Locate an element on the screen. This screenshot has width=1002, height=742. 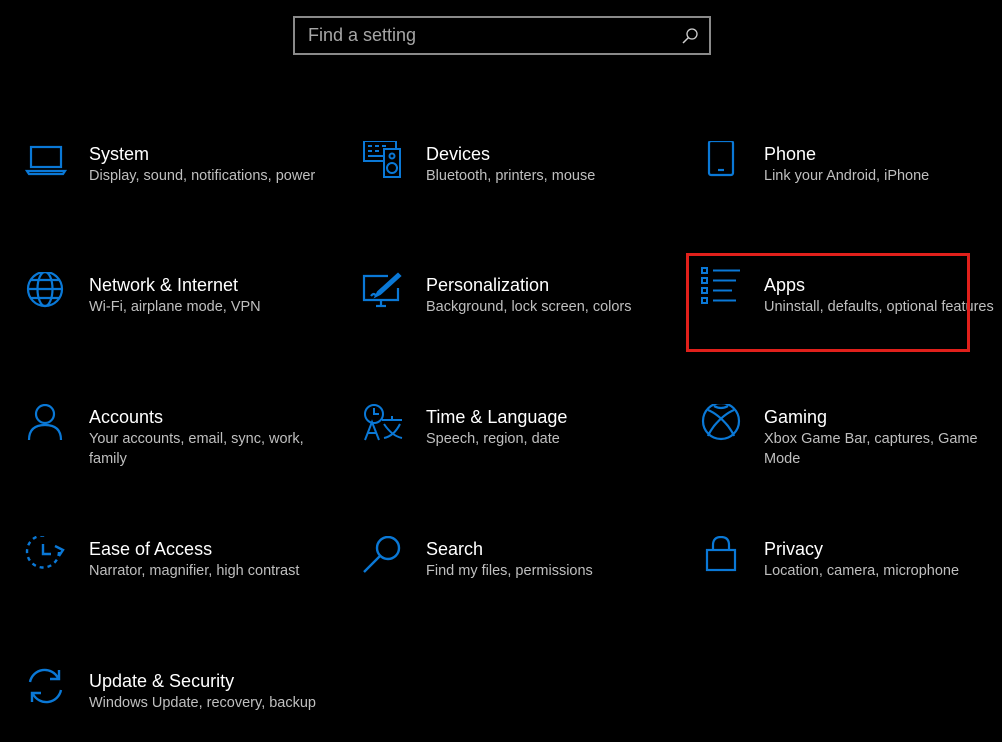
tile-title: Gaming is located at coordinates (796, 417).